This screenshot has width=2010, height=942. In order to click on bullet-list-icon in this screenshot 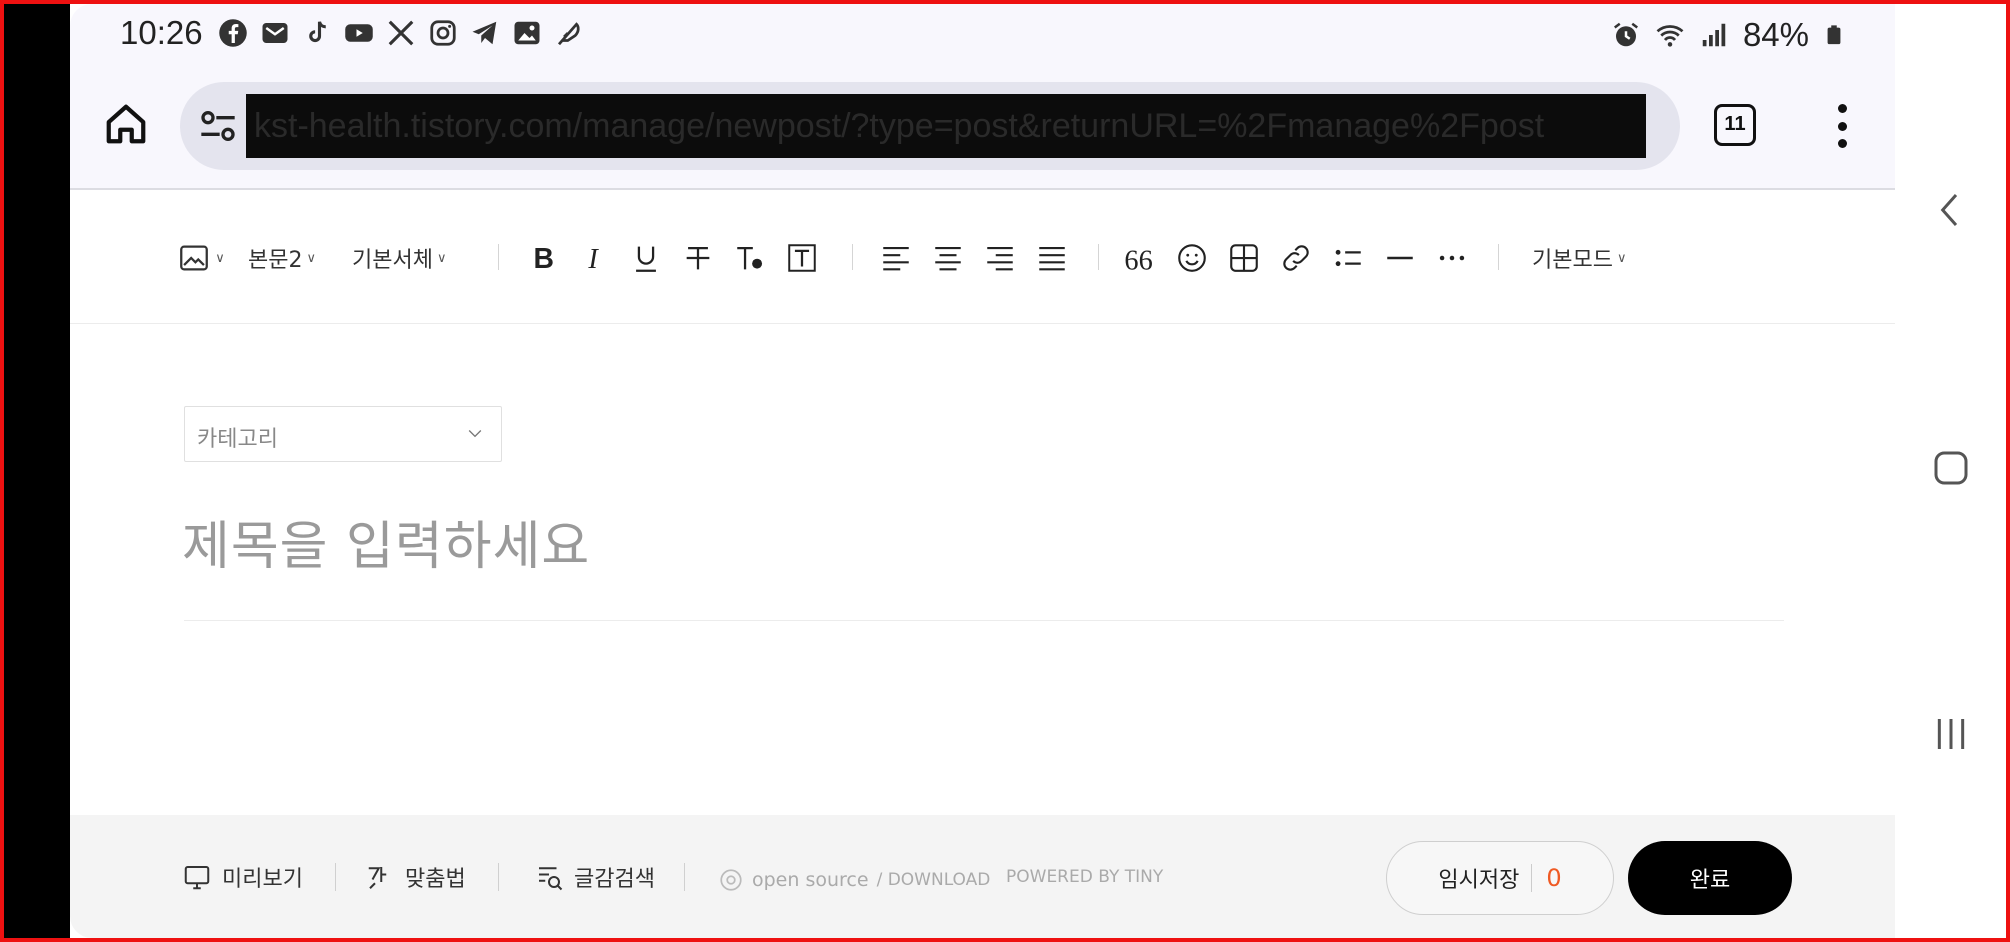, I will do `click(1348, 258)`.